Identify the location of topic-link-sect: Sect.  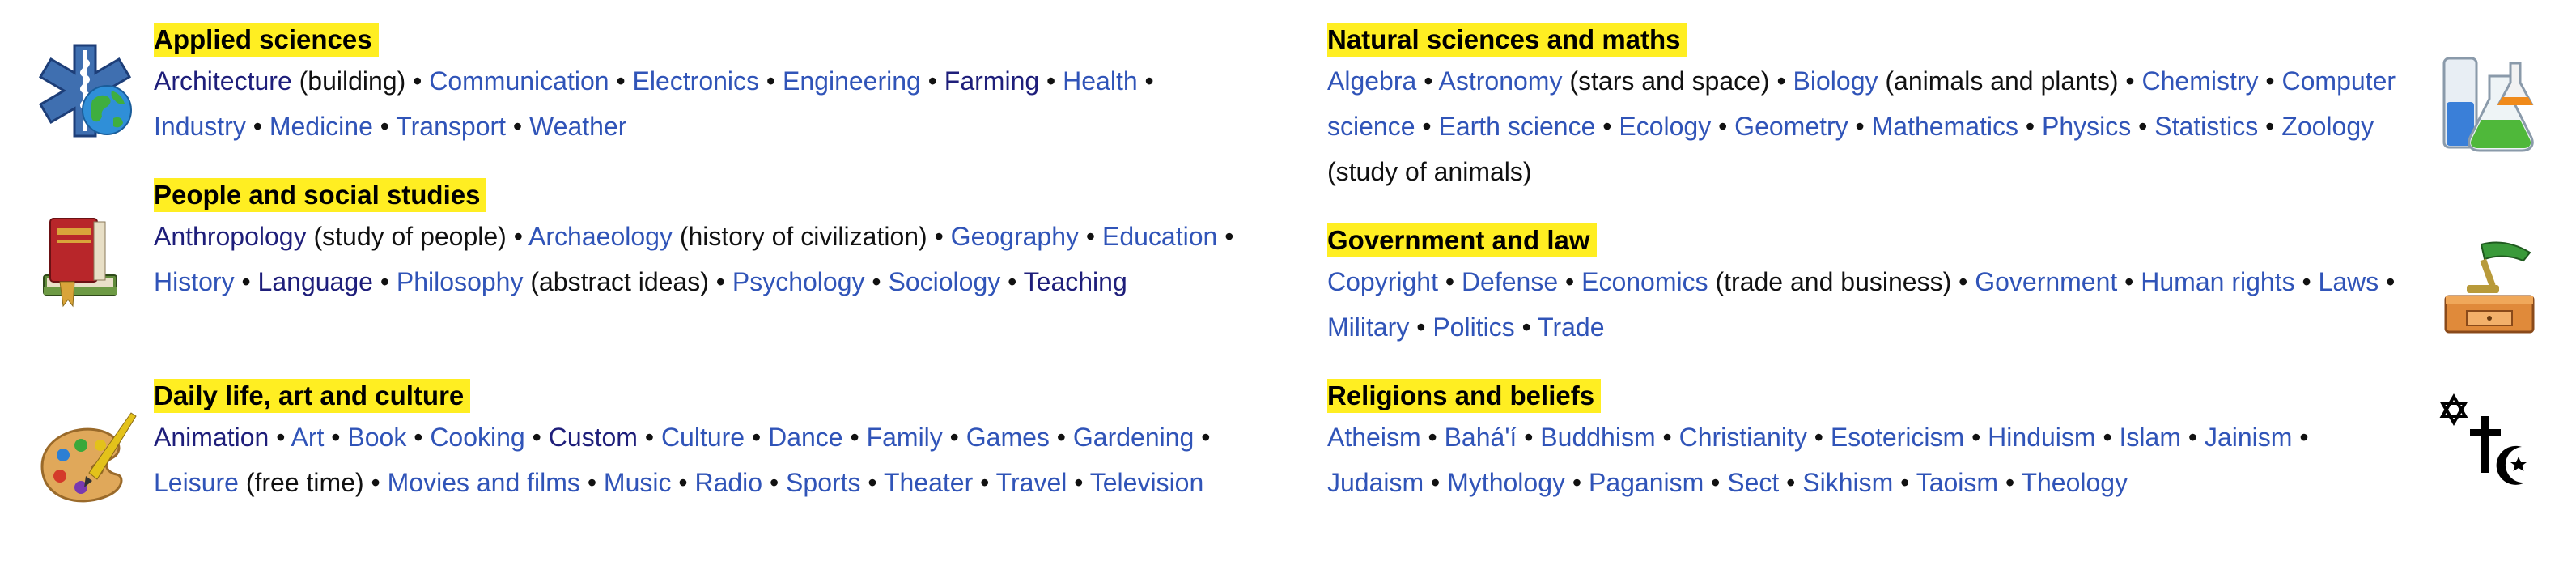
(1753, 482).